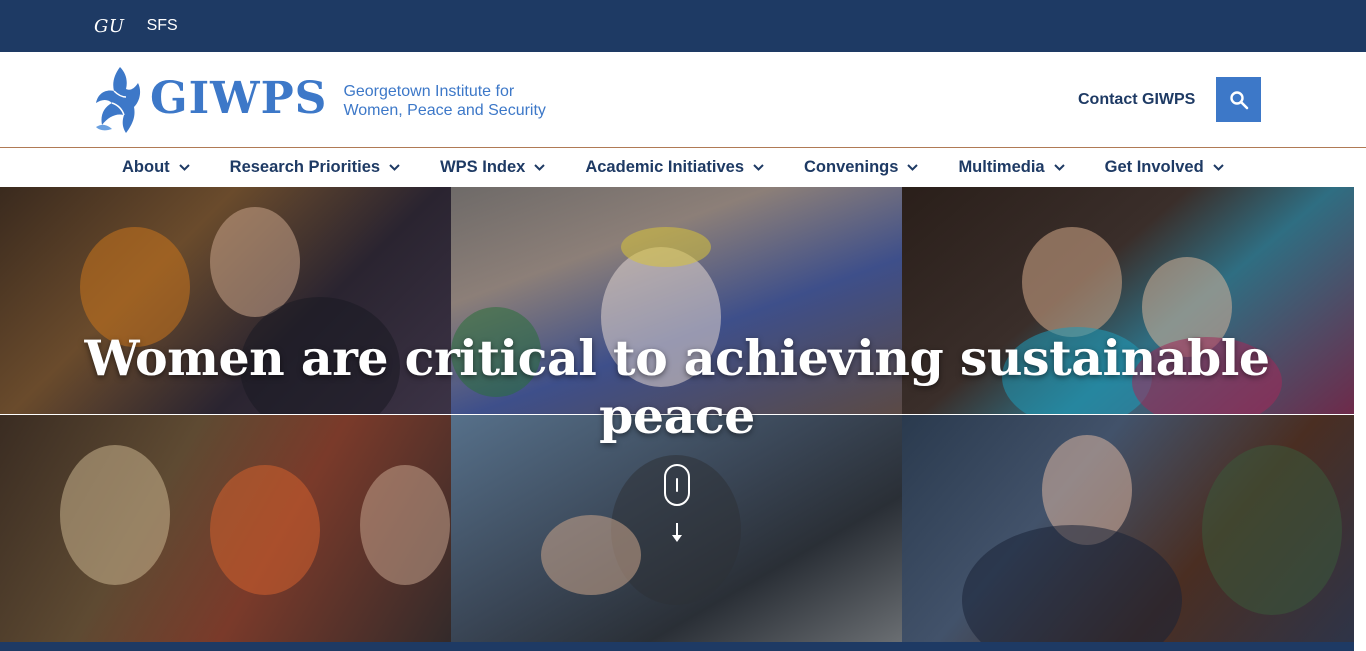 The image size is (1366, 651). Describe the element at coordinates (1154, 167) in the screenshot. I see `nav-item-label: Get Involved` at that location.